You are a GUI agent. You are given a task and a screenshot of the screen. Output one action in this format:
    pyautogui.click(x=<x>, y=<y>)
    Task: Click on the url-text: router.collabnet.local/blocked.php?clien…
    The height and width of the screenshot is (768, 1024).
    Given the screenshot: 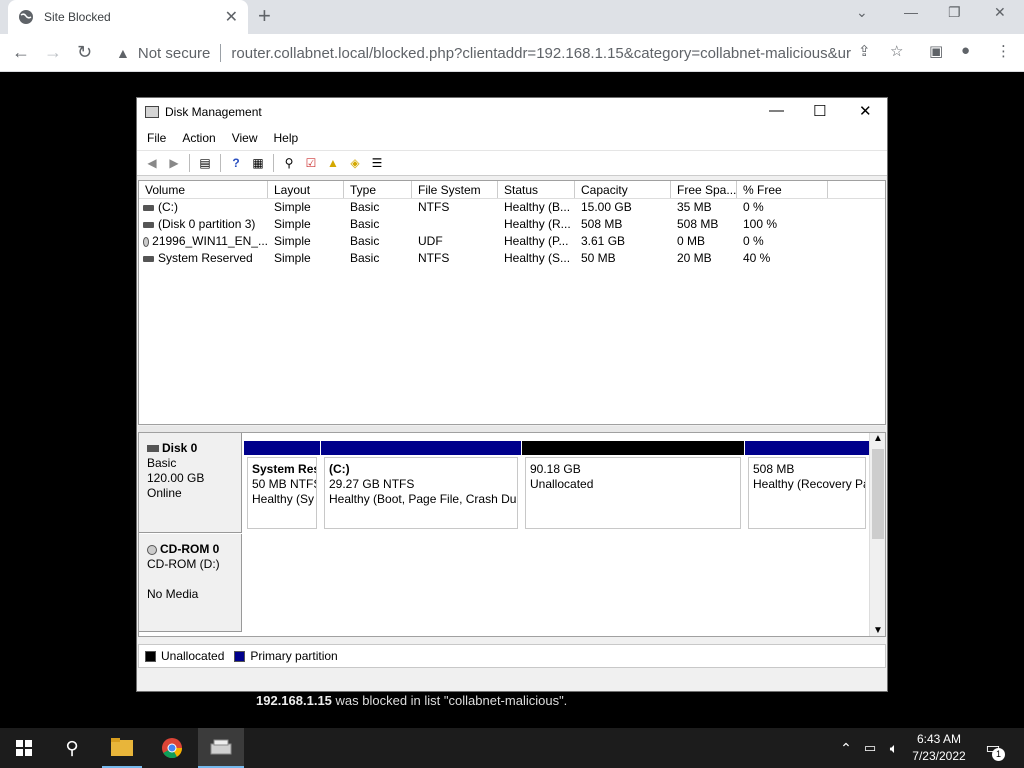 What is the action you would take?
    pyautogui.click(x=541, y=53)
    